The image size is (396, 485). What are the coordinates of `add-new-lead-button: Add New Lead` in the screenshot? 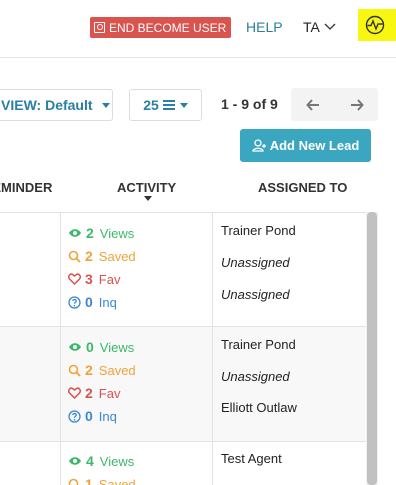 It's located at (305, 145).